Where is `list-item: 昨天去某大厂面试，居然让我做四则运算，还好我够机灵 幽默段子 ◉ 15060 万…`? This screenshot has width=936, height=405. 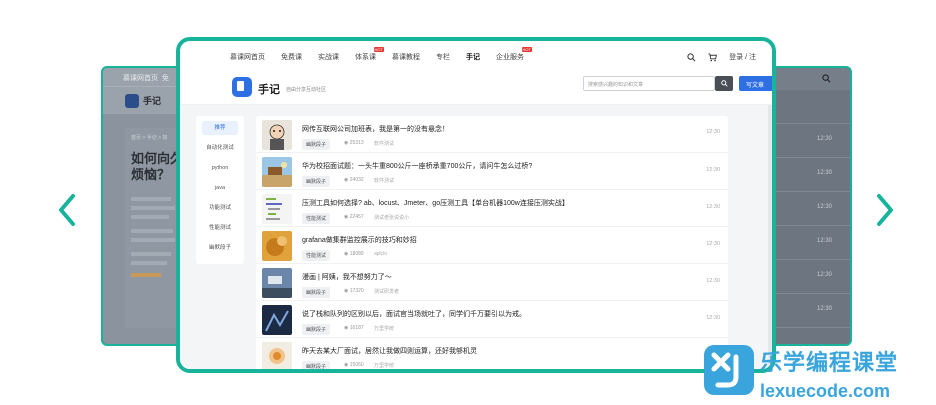
list-item: 昨天去某大厂面试，居然让我做四则运算，还好我够机灵 幽默段子 ◉ 15060 万… is located at coordinates (492, 353).